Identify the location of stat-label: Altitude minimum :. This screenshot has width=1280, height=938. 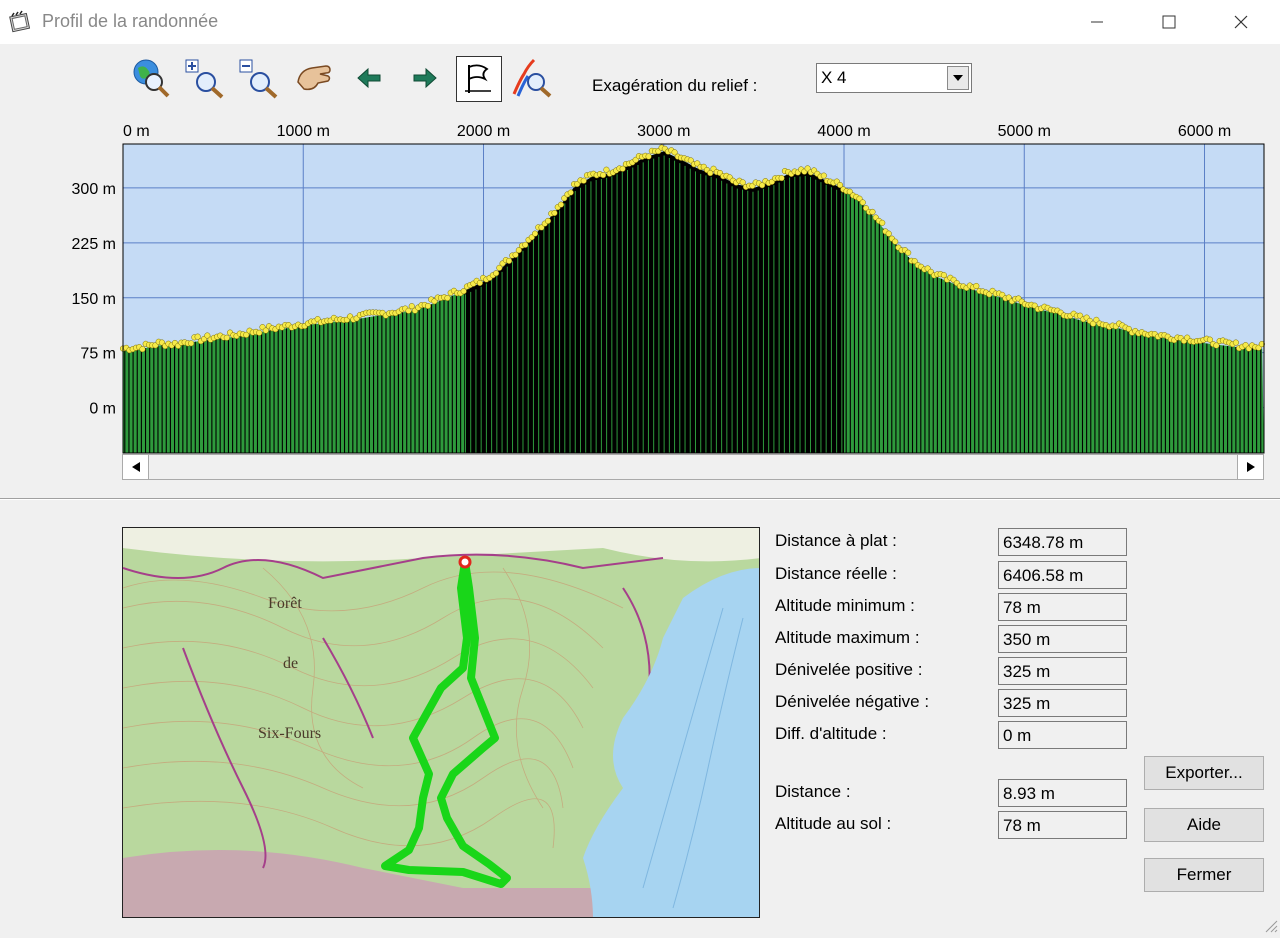
(845, 605).